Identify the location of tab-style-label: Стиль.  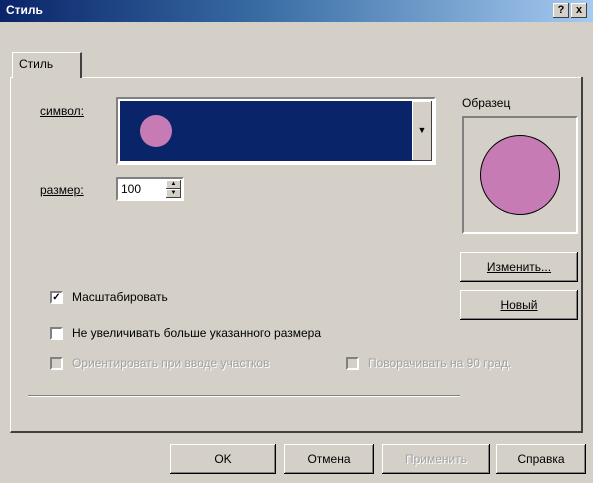
(36, 64).